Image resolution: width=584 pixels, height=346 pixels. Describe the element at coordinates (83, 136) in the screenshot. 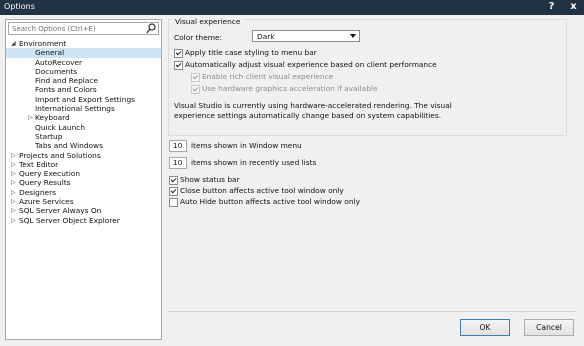

I see `tree-item-startup: Startup` at that location.